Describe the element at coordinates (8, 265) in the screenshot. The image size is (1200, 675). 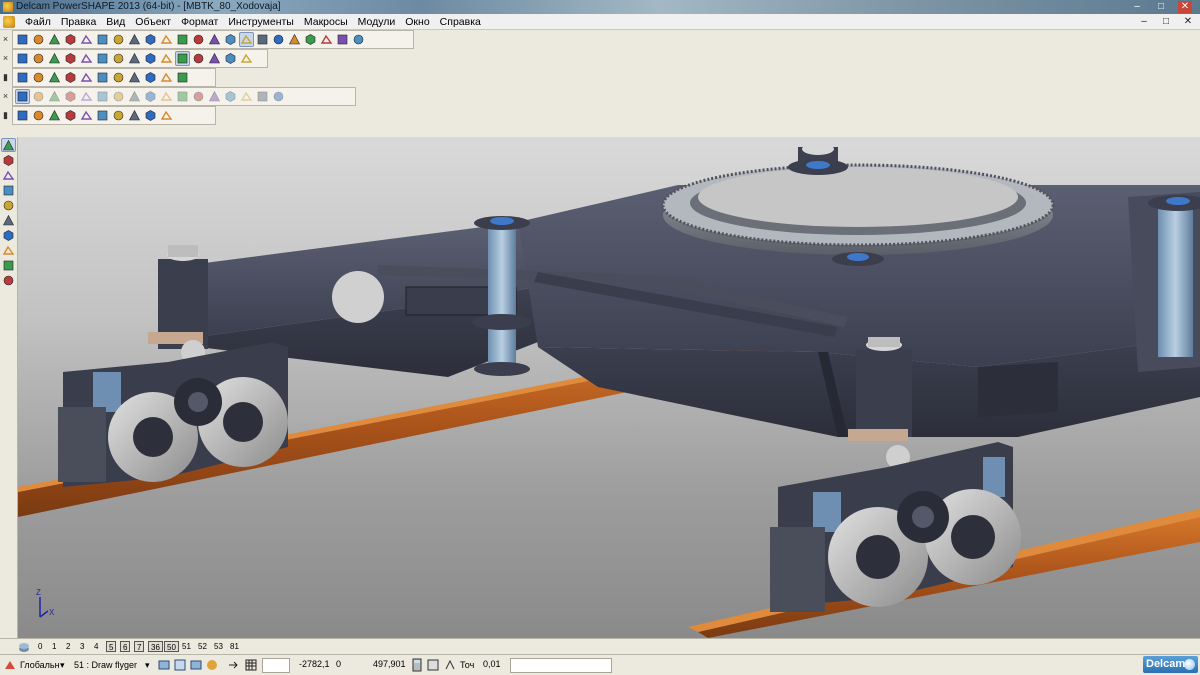
I see `curve-icon` at that location.